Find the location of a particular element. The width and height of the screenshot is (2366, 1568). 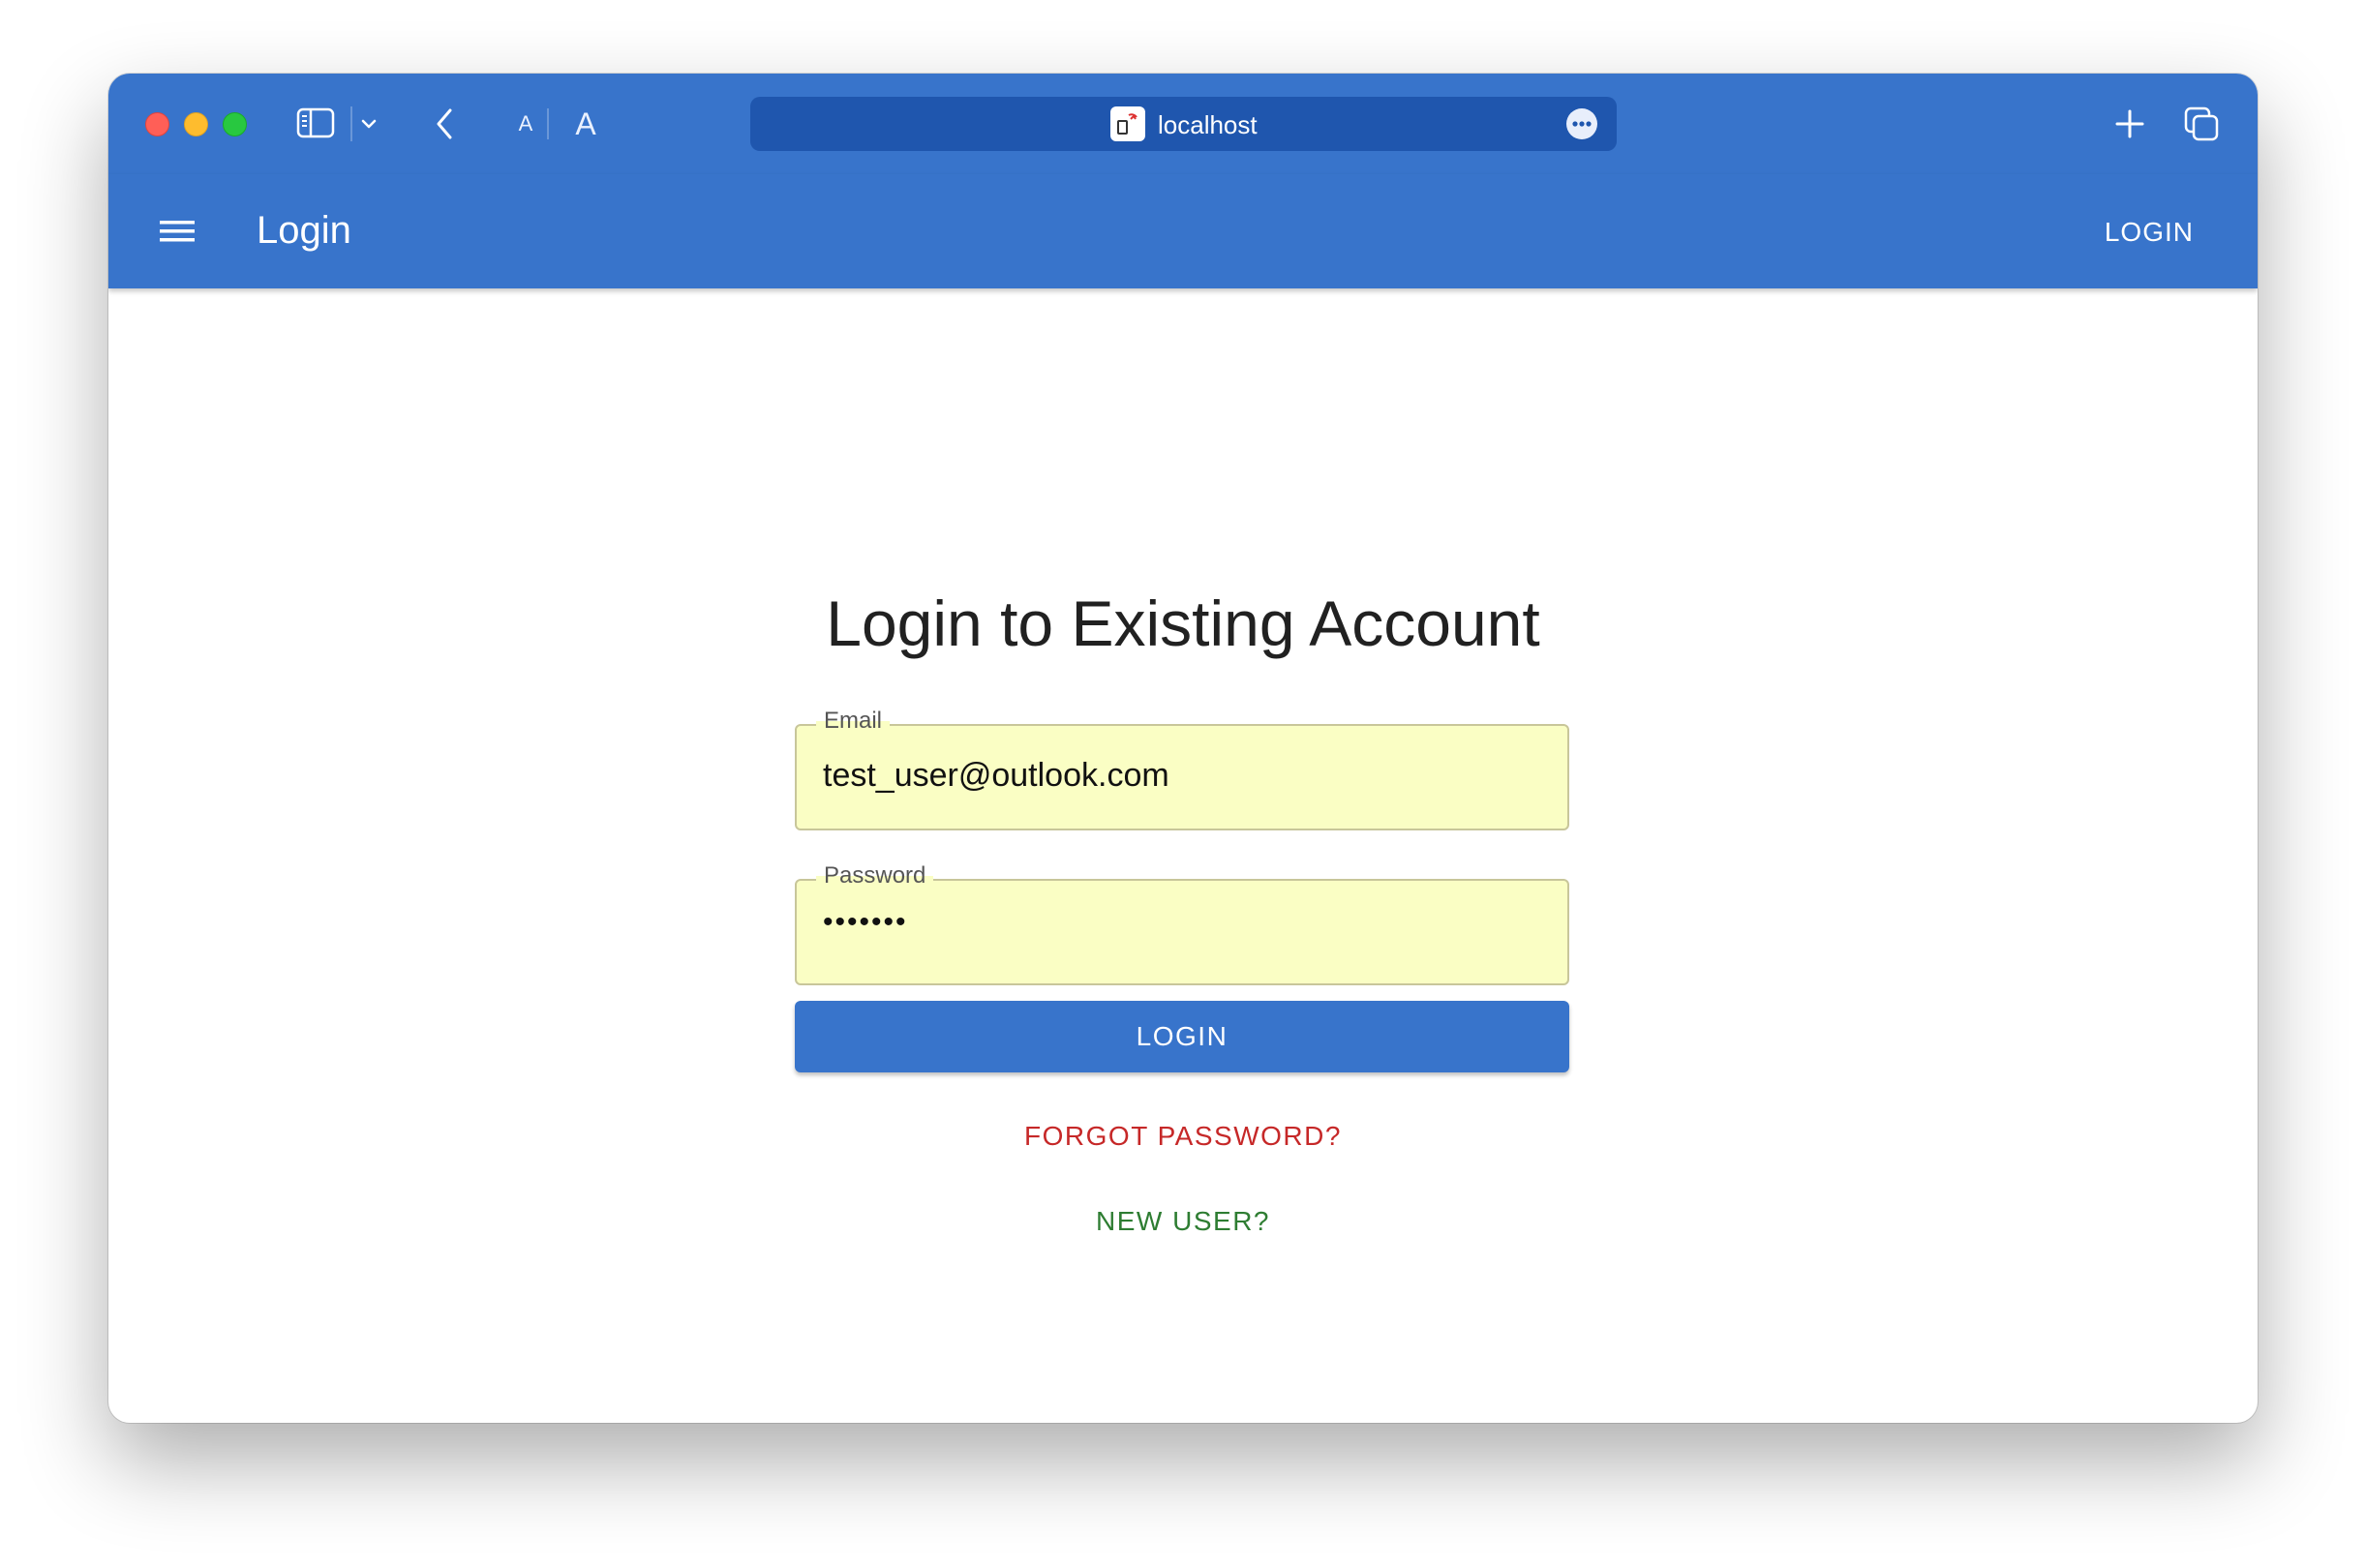

decrease-font-button: A is located at coordinates (526, 124).